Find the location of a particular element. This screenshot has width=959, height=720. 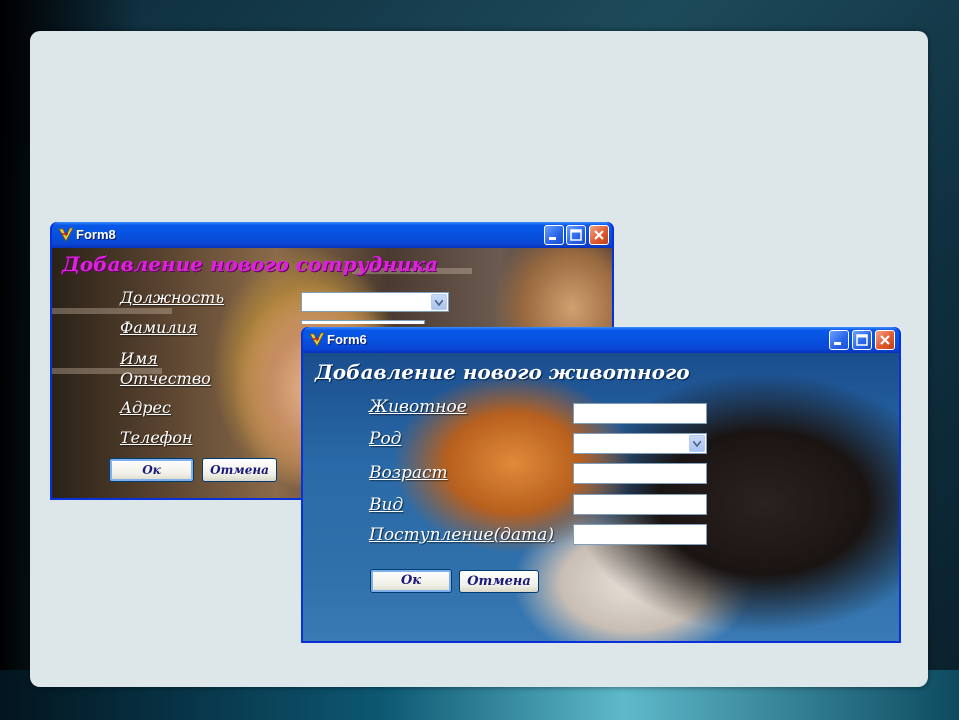

shelf-decoration is located at coordinates (112, 311).